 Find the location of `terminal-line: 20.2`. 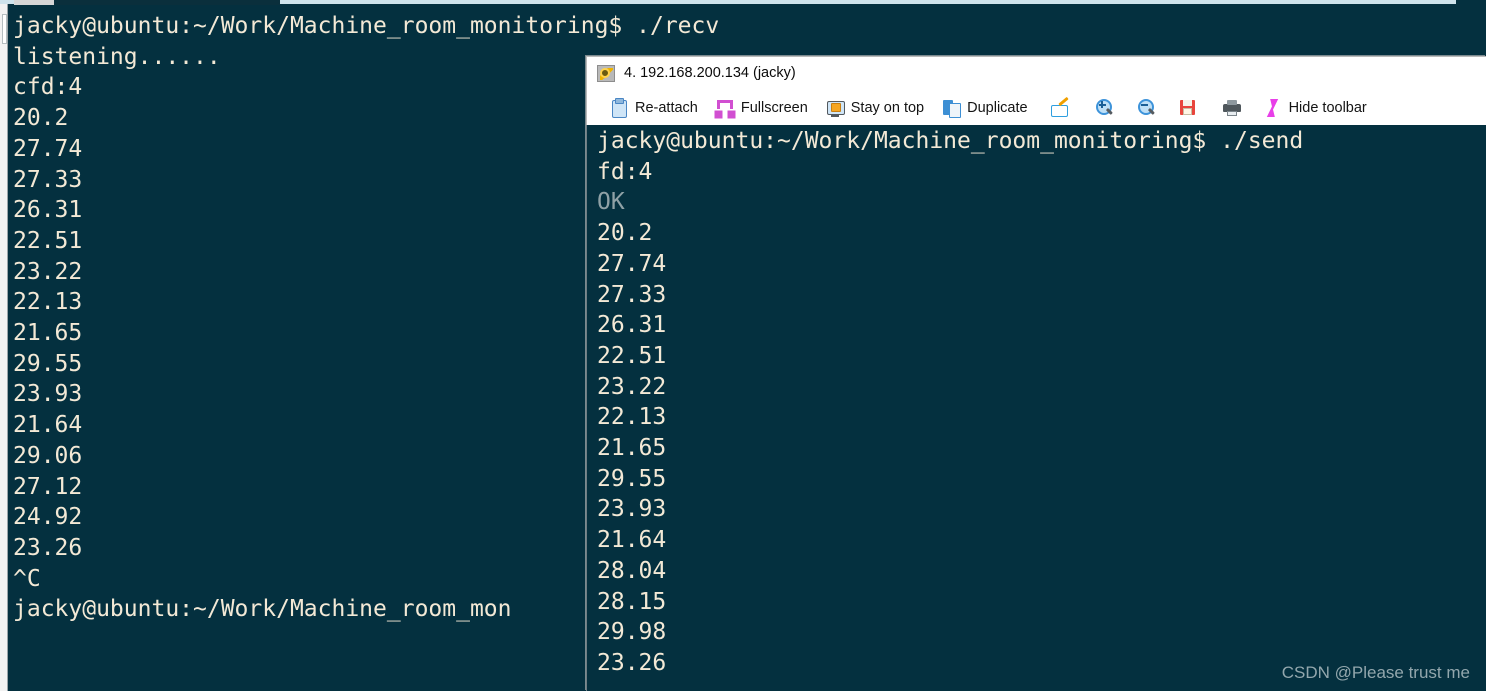

terminal-line: 20.2 is located at coordinates (625, 233).